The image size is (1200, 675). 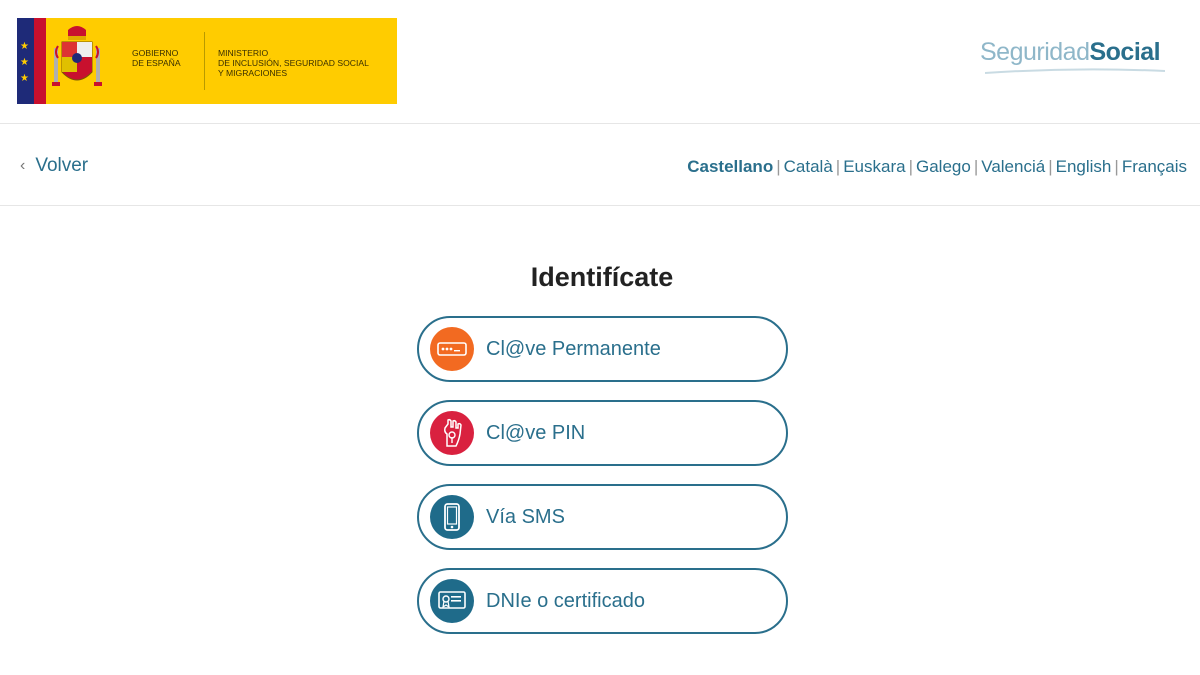 I want to click on dnie-certificado-button: DNIe o certificado, so click(x=602, y=601).